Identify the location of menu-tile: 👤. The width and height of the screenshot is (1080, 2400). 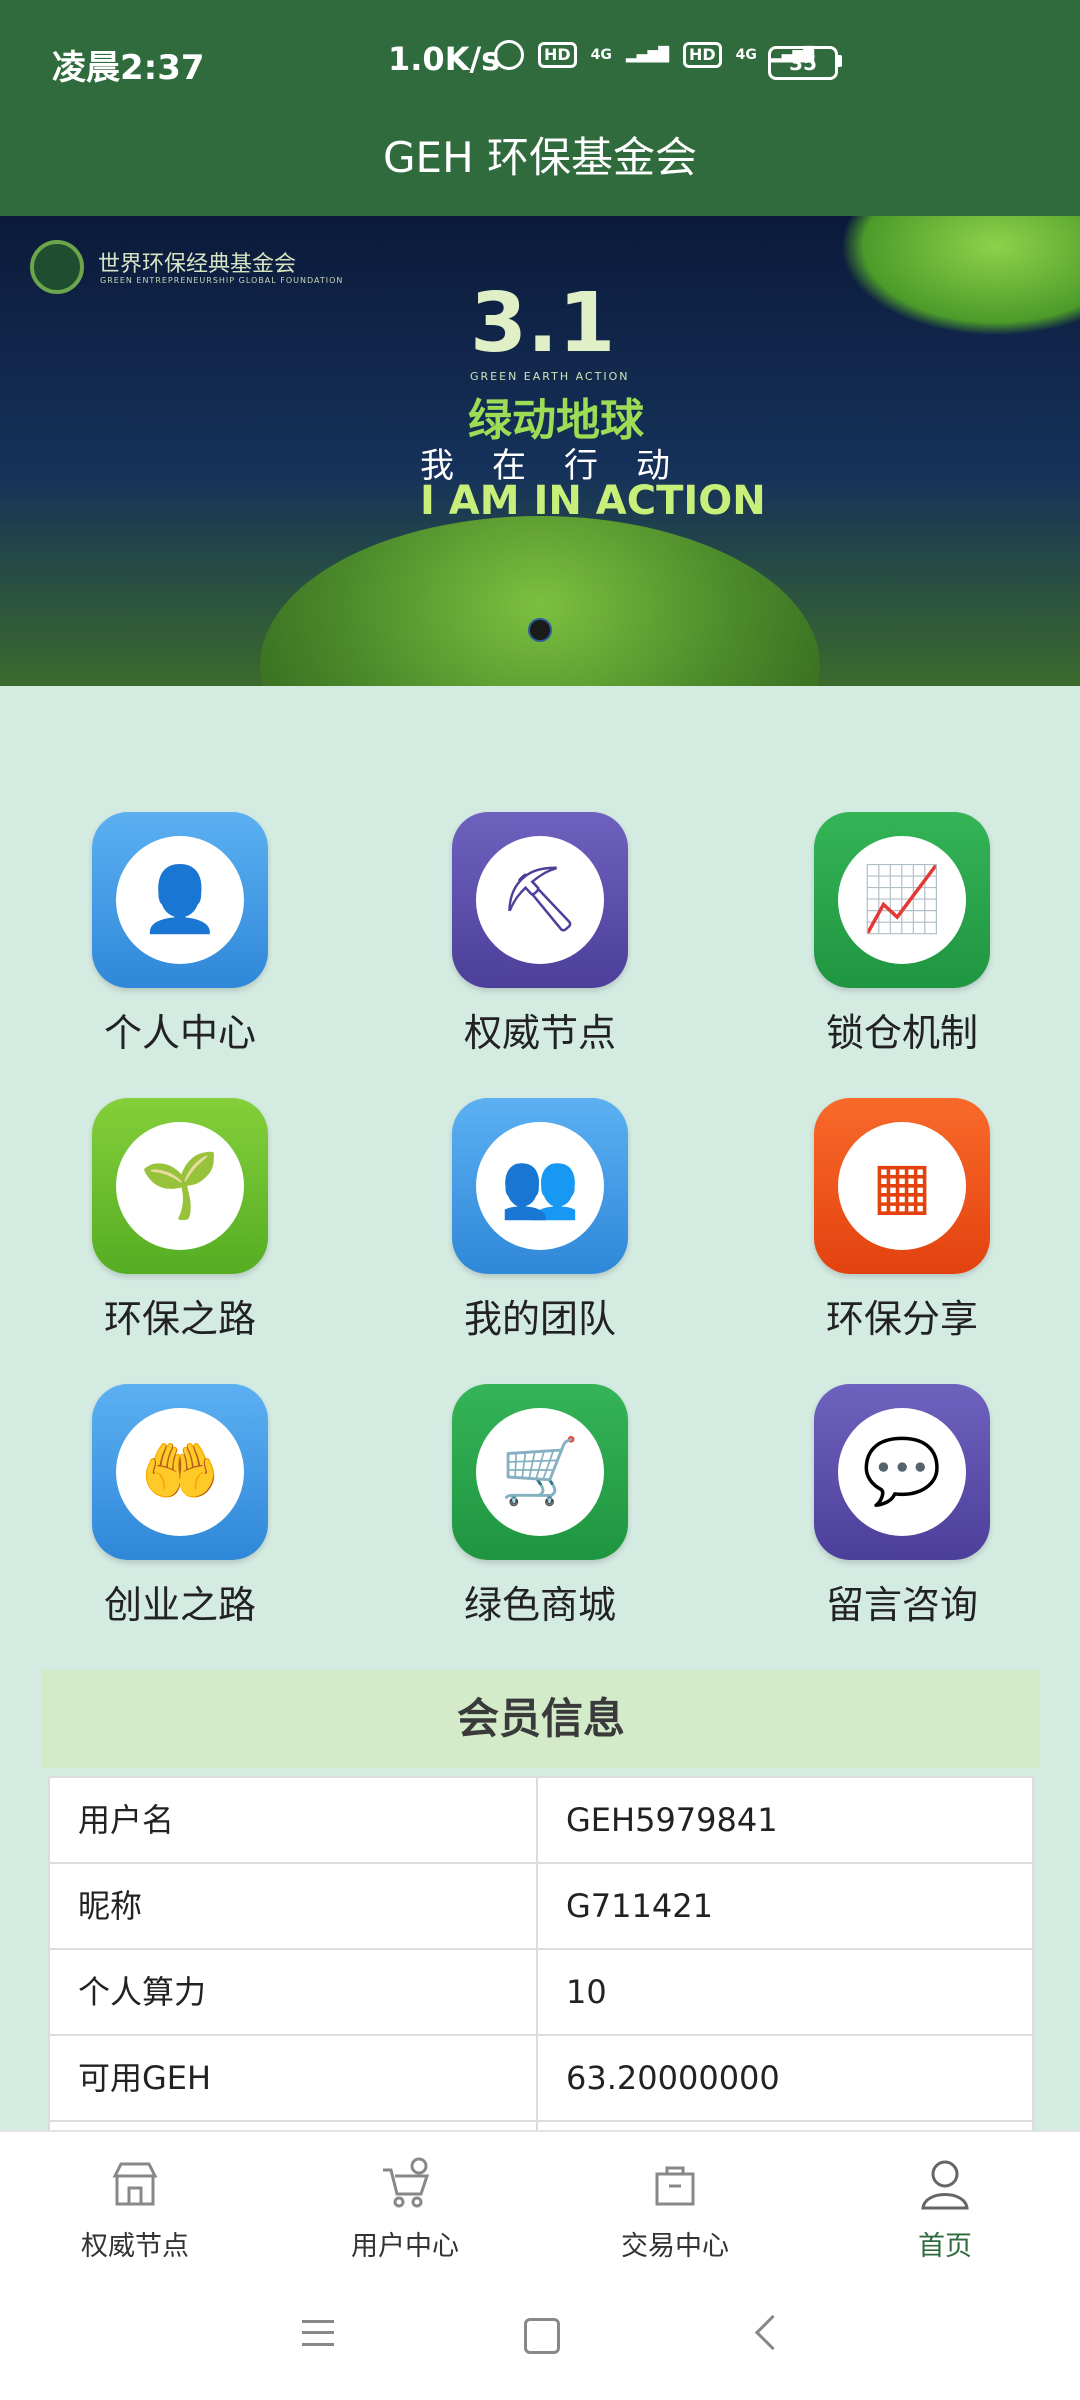
(180, 900).